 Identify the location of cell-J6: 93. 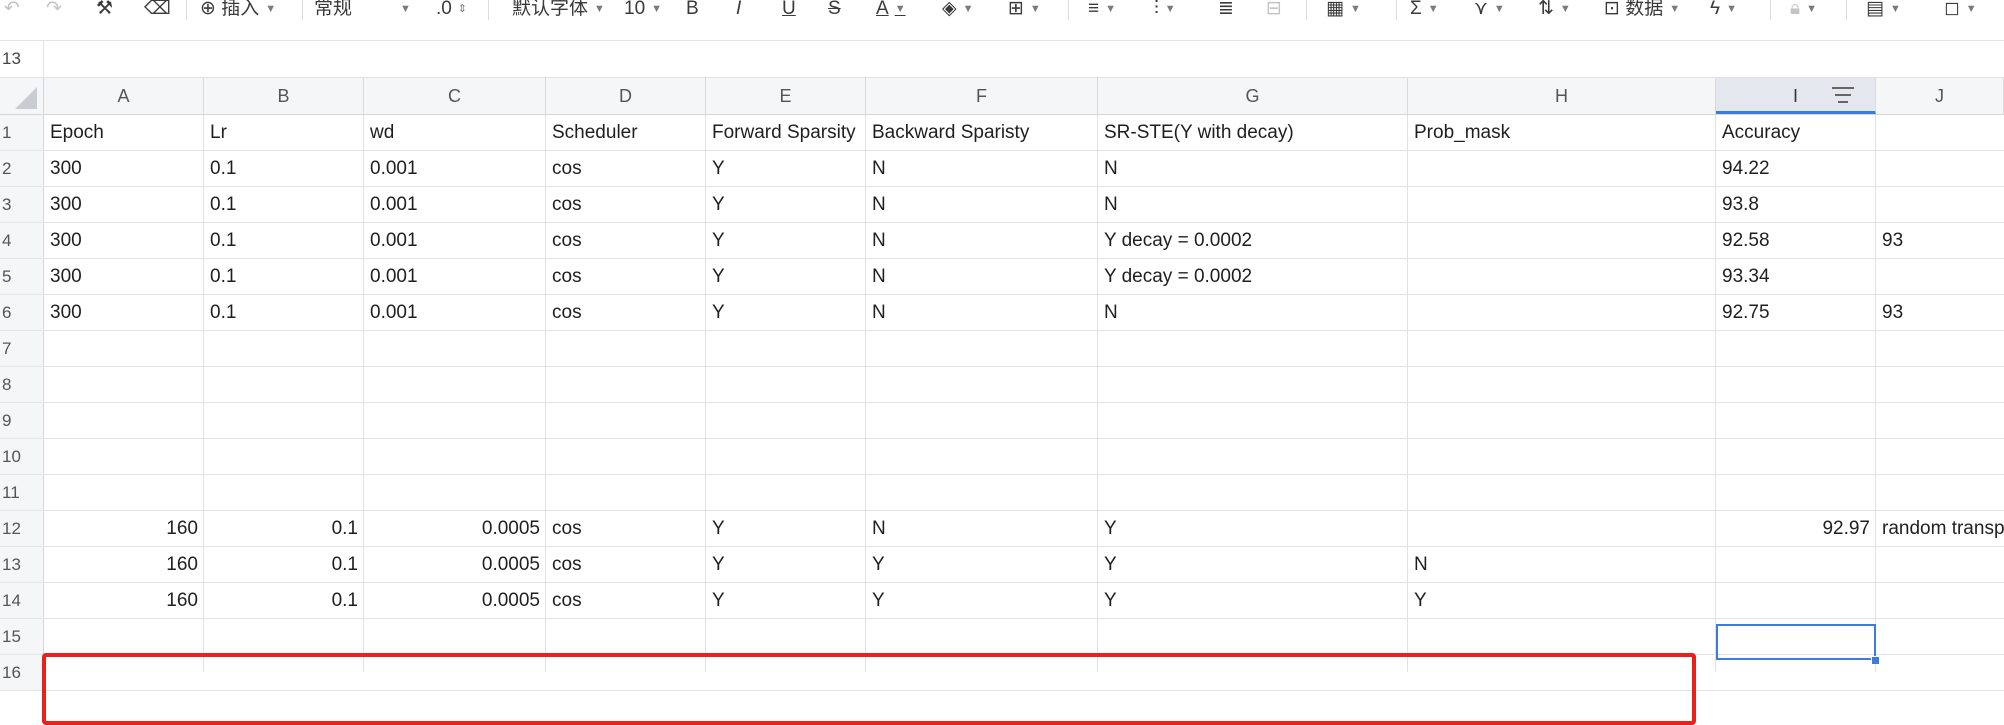
(1940, 312).